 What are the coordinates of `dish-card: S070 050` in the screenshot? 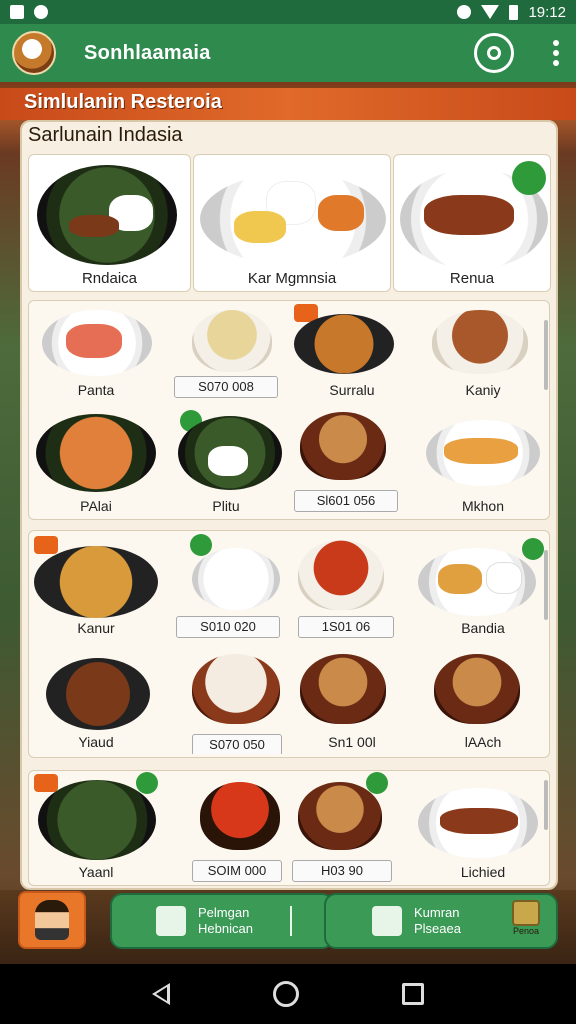 It's located at (226, 700).